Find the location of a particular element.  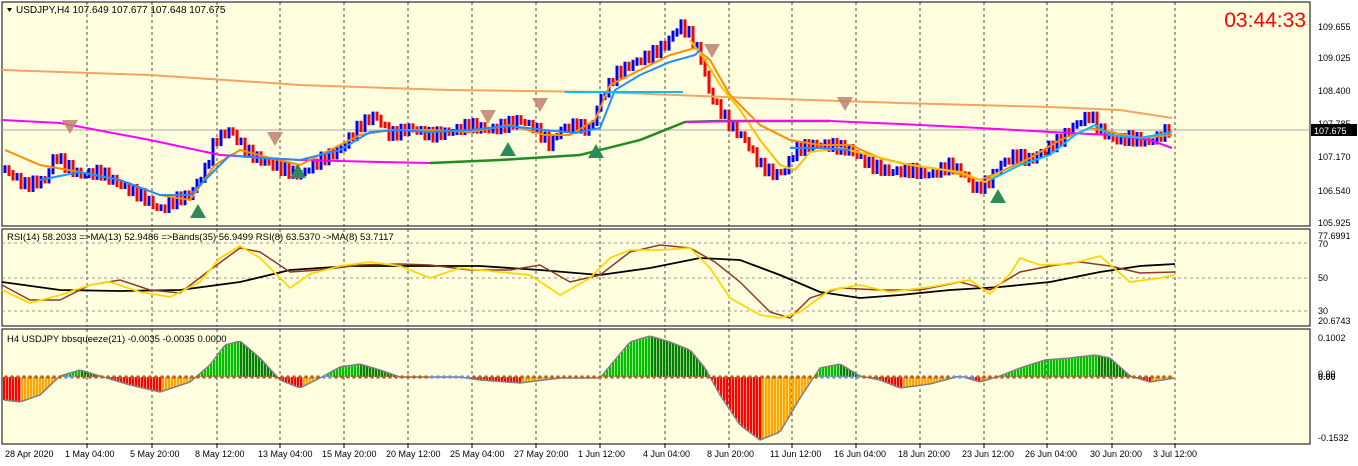

time-tick-label: 1 Jun 12:00 is located at coordinates (601, 454).